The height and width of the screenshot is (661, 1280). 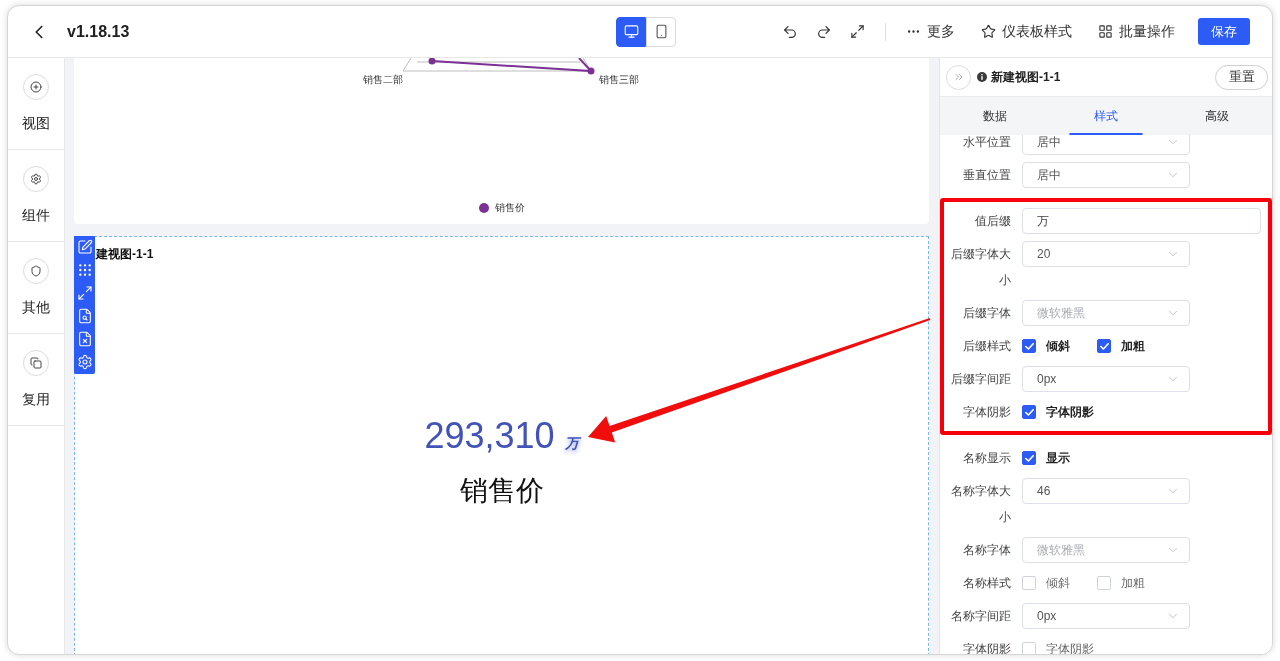 What do you see at coordinates (84, 270) in the screenshot?
I see `dots-grid-icon` at bounding box center [84, 270].